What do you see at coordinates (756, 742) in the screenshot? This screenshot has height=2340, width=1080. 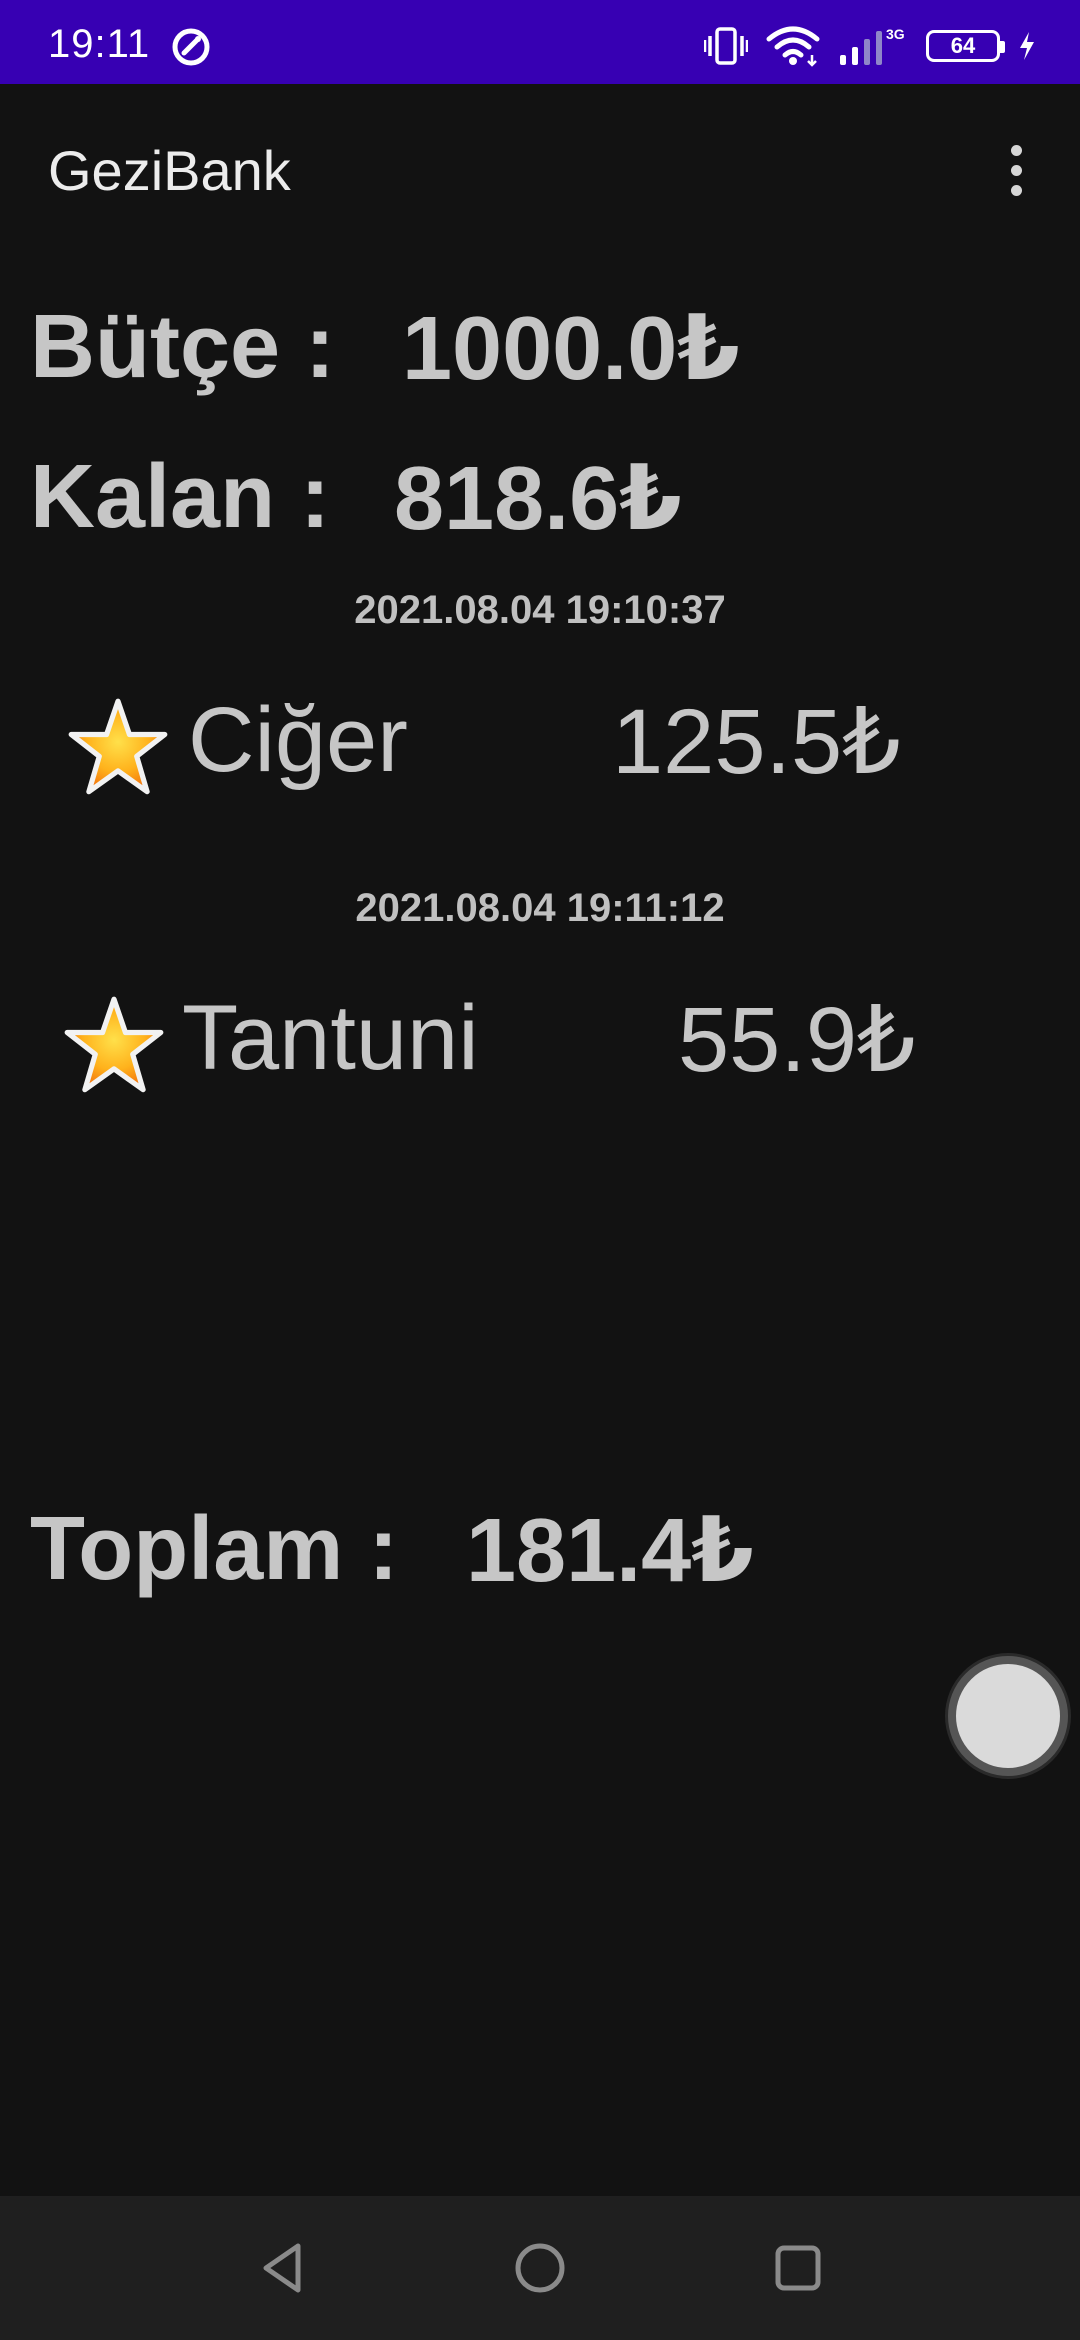 I see `entry-amount: 125.5₺` at bounding box center [756, 742].